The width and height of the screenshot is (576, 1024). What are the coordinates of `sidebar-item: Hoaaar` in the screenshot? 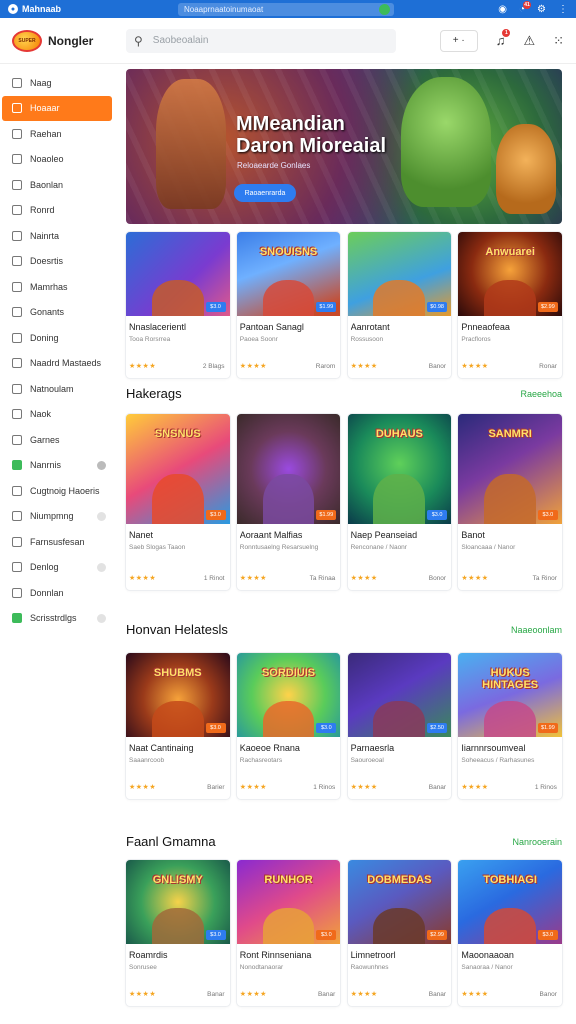 It's located at (57, 108).